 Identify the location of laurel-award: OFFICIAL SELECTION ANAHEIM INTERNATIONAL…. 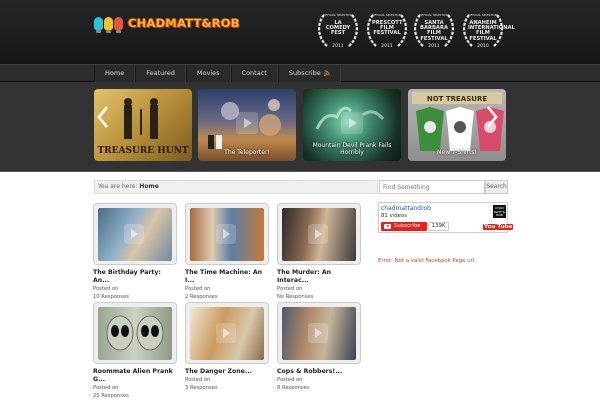
(487, 31).